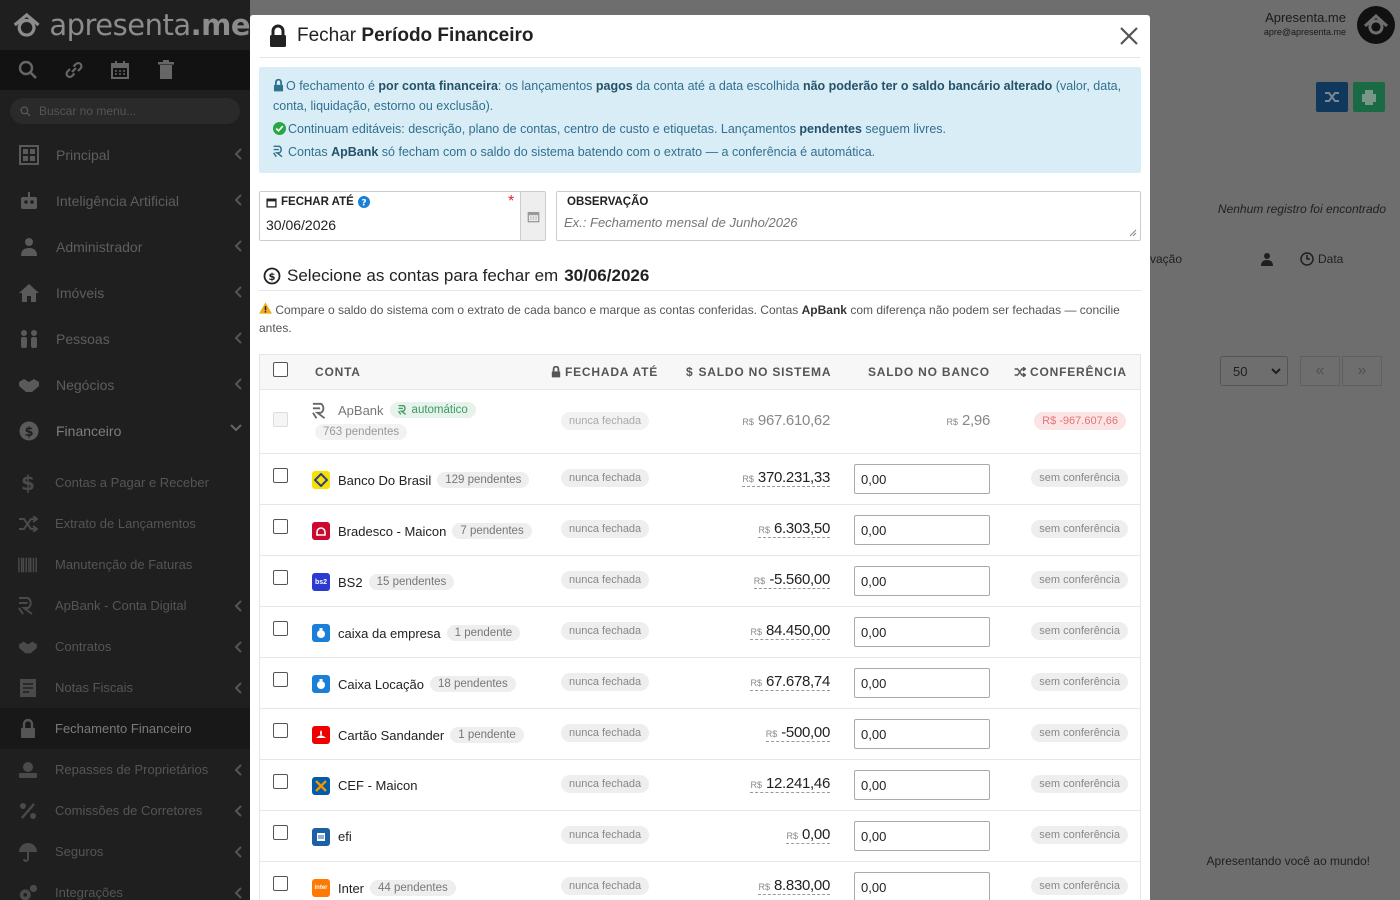  I want to click on sidebar-item-label: Financeiro, so click(89, 431).